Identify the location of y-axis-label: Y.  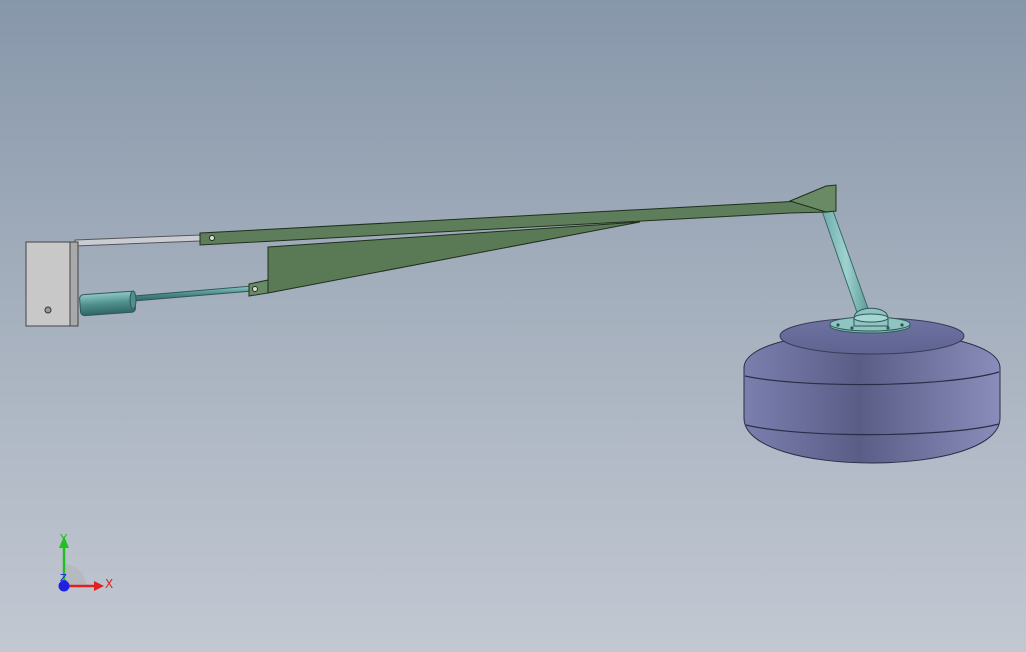
(63, 539).